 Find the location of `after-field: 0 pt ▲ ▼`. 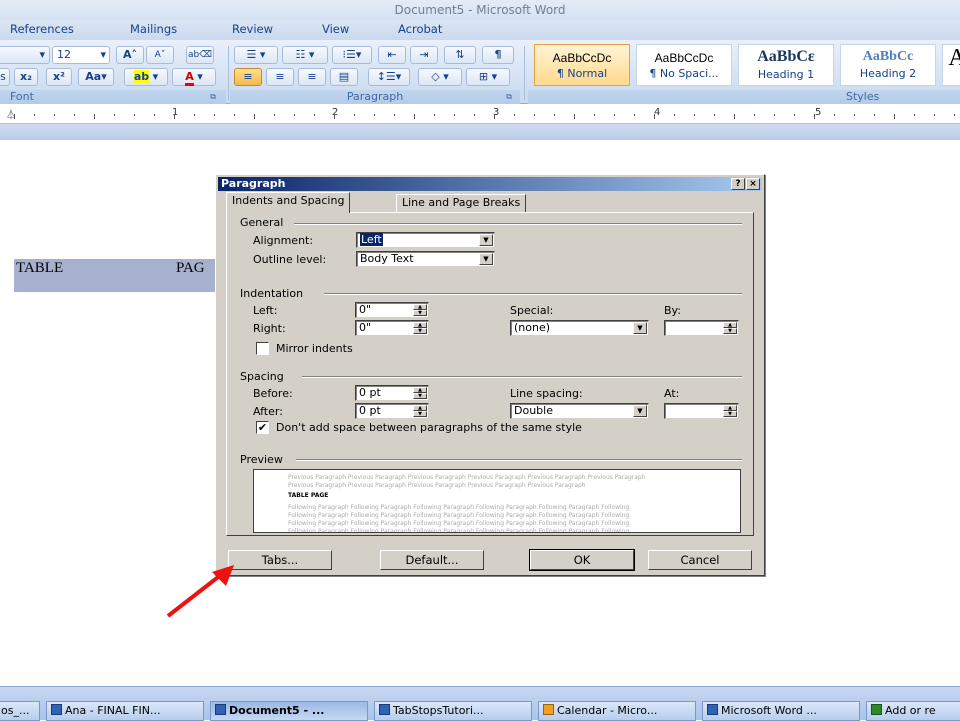

after-field: 0 pt ▲ ▼ is located at coordinates (392, 411).